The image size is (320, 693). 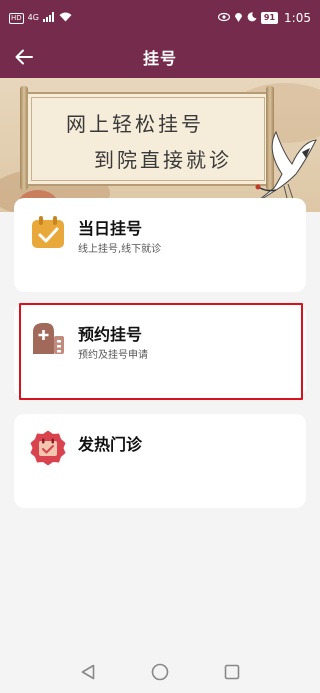 What do you see at coordinates (224, 18) in the screenshot?
I see `eye-icon` at bounding box center [224, 18].